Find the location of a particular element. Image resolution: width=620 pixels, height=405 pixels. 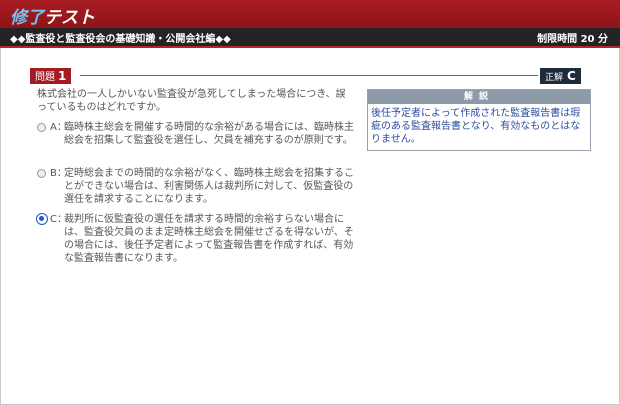

subject-bar: ◆◆監査役と監査役会の基礎知識・公開会社編◆◆ 制限時間 20 分 is located at coordinates (310, 37).